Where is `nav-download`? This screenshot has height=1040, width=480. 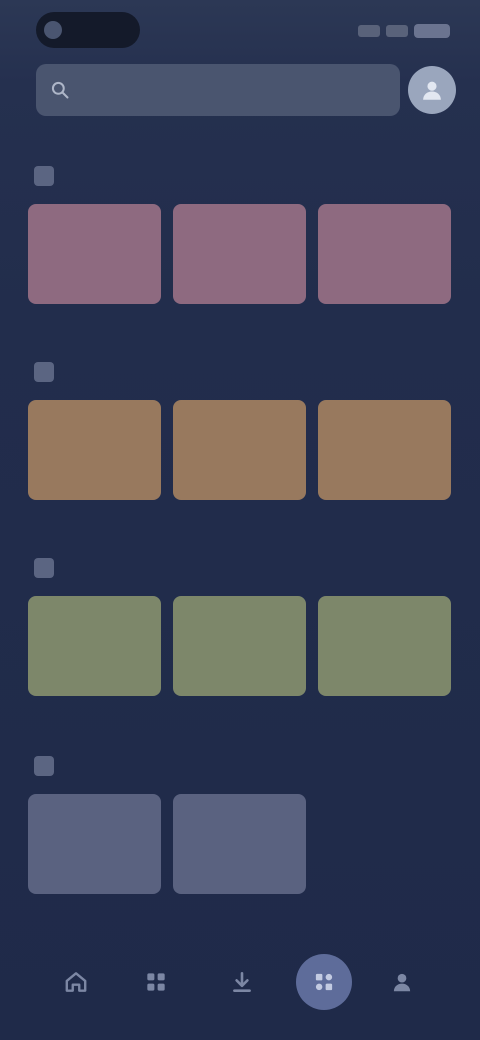 nav-download is located at coordinates (242, 982).